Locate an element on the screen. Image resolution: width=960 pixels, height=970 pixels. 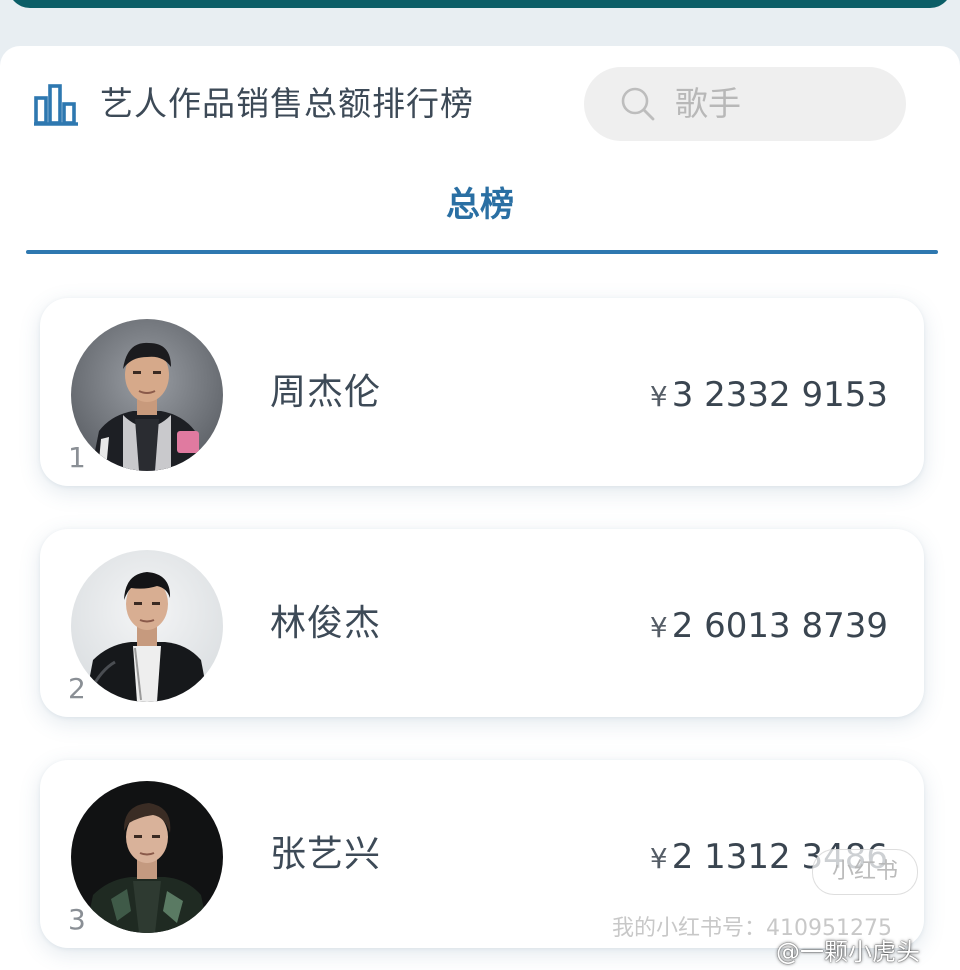
search-placeholder: 歌手 is located at coordinates (708, 103).